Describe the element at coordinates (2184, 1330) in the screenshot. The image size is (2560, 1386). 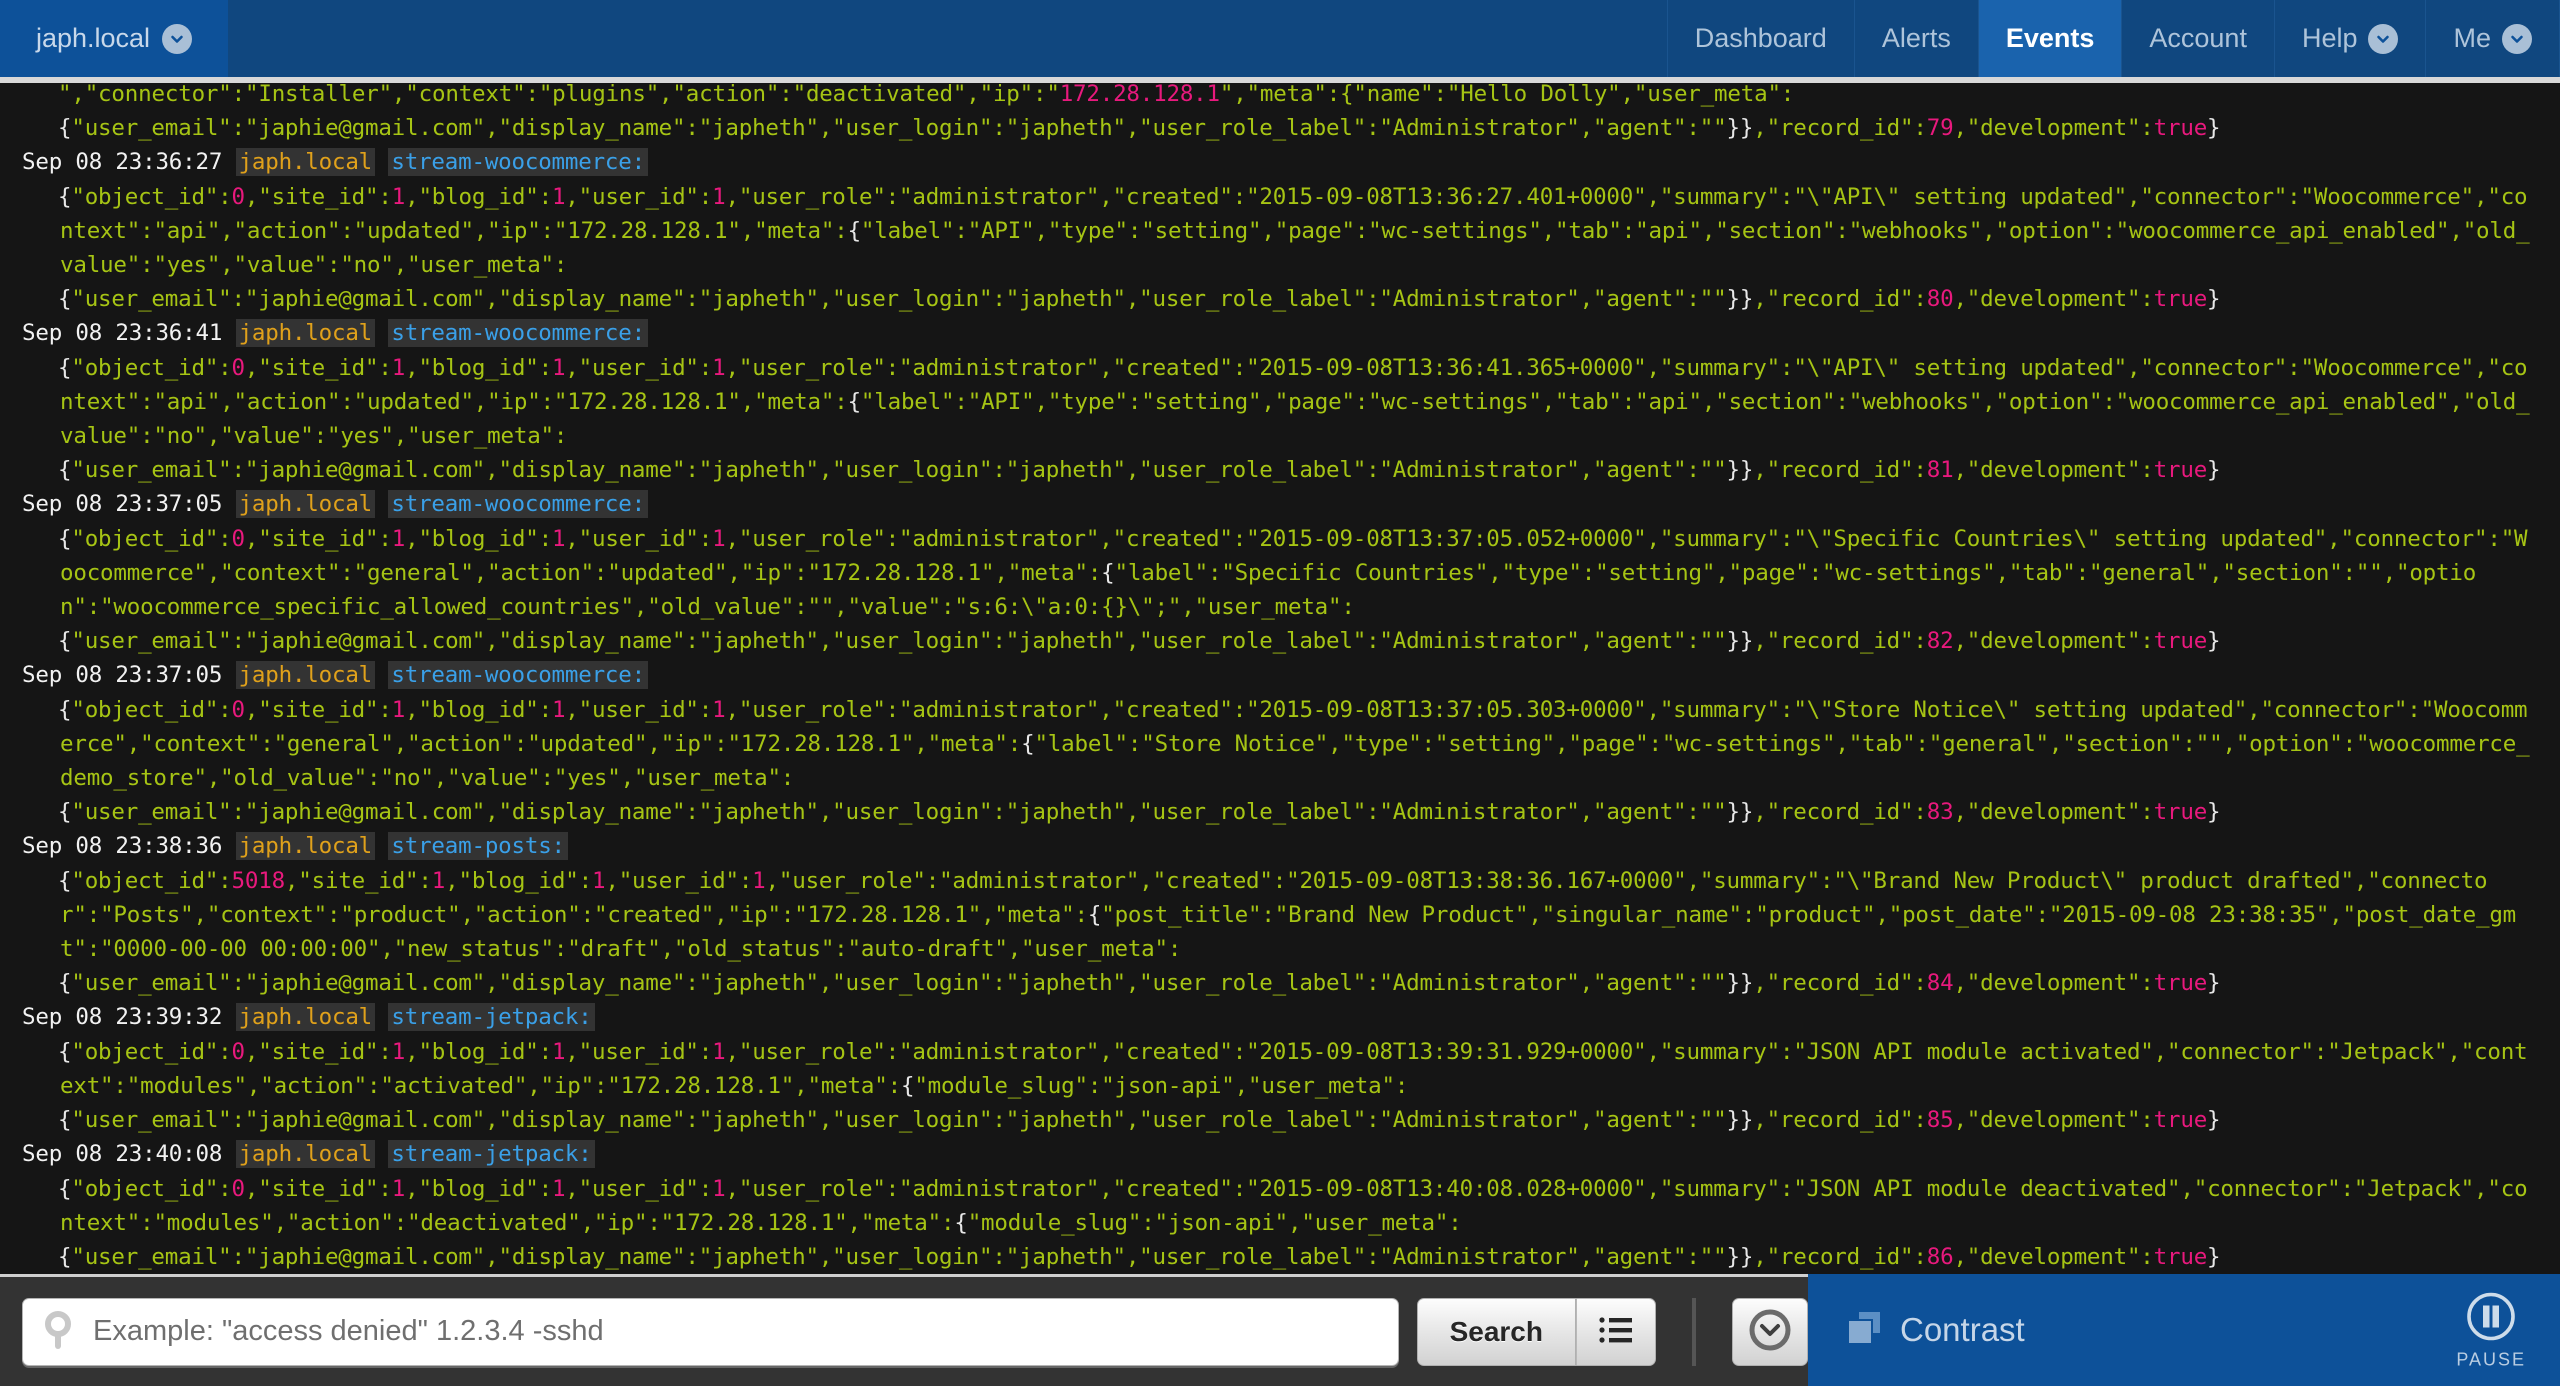
I see `brand-zone: Contrast PAUSE` at that location.